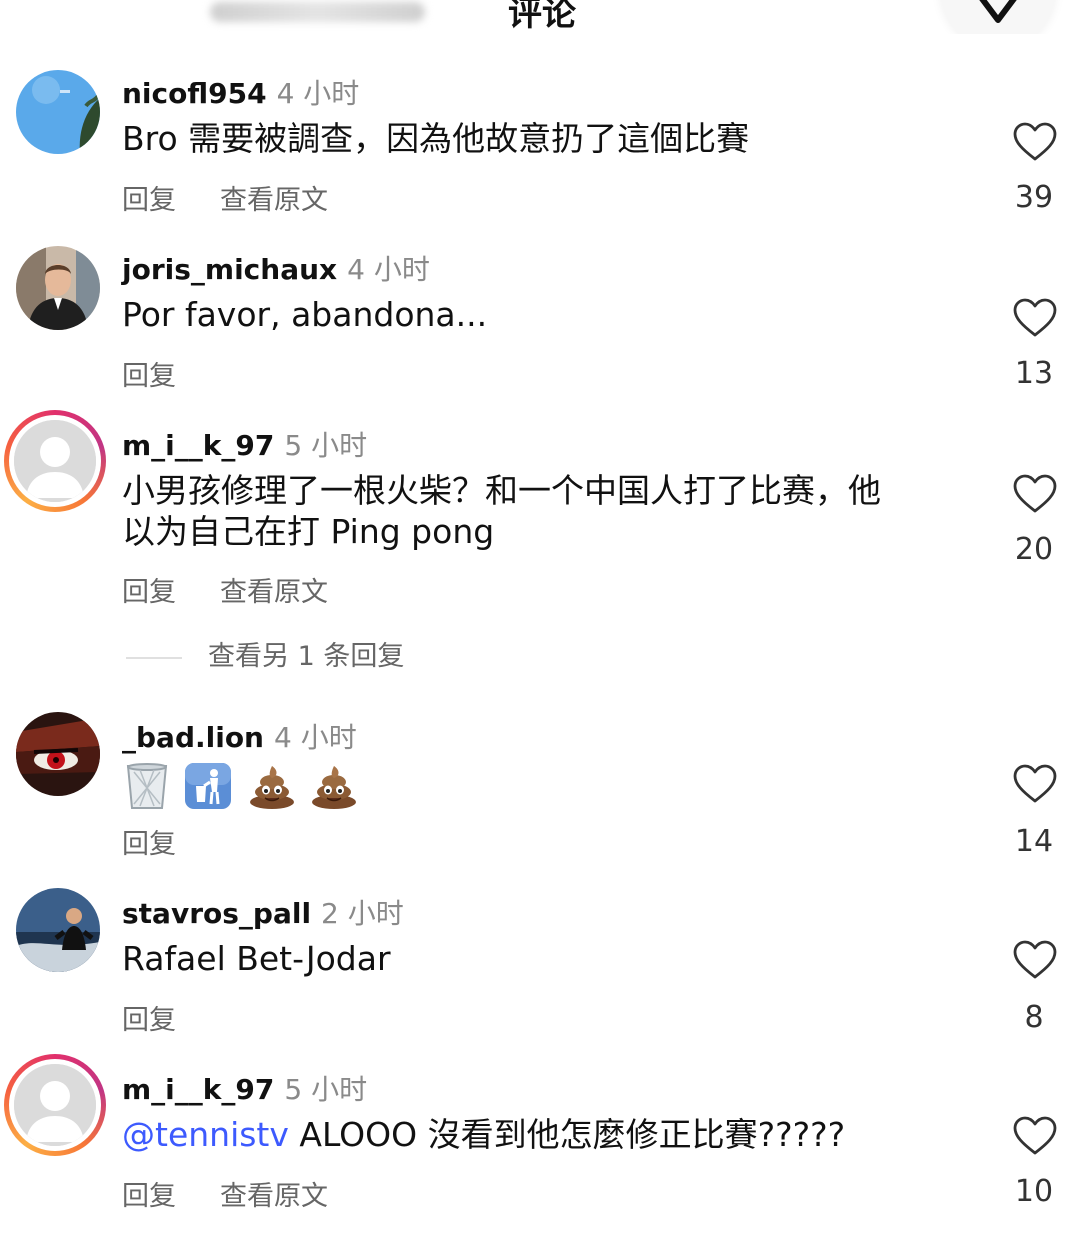 The height and width of the screenshot is (1238, 1082). What do you see at coordinates (193, 737) in the screenshot?
I see `username: _bad.lion` at bounding box center [193, 737].